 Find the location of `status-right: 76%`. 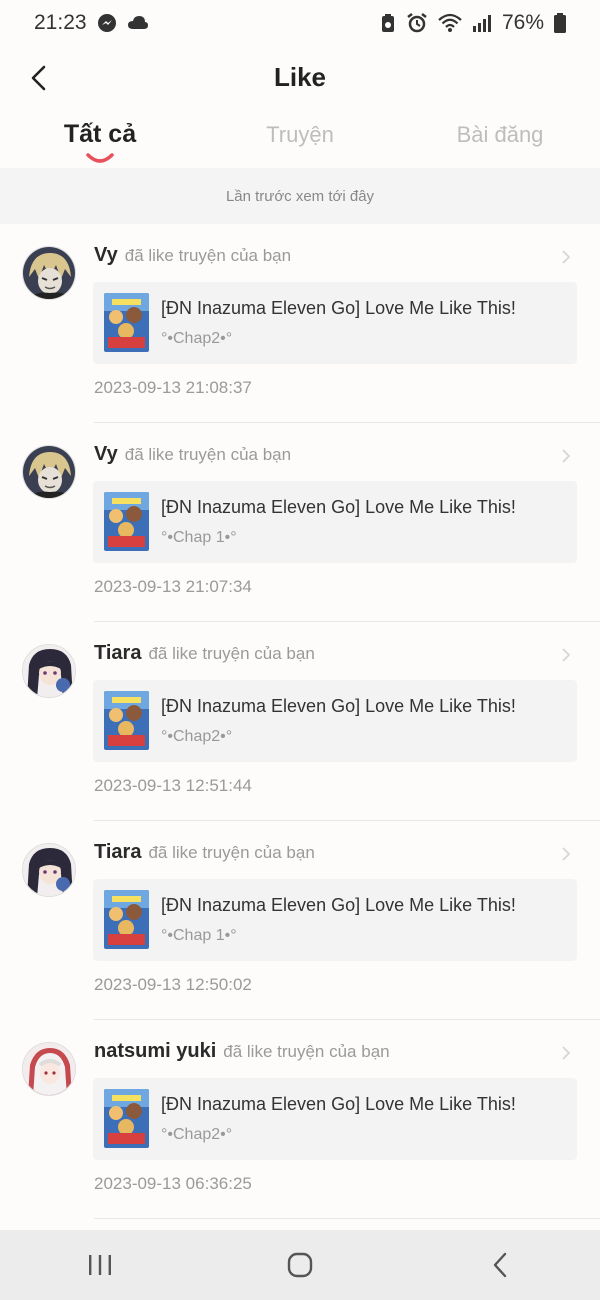

status-right: 76% is located at coordinates (473, 23).